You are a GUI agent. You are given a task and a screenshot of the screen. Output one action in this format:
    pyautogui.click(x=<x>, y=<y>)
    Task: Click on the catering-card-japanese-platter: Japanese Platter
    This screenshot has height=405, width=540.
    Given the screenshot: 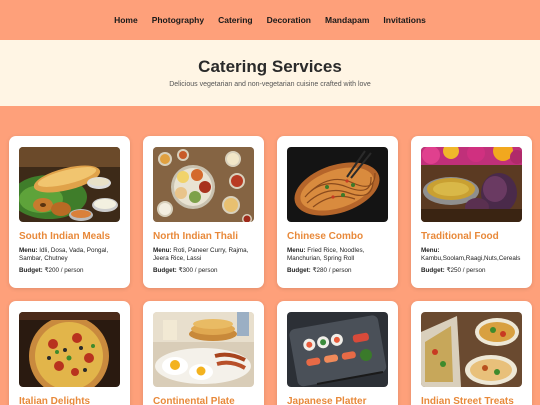 What is the action you would take?
    pyautogui.click(x=337, y=353)
    